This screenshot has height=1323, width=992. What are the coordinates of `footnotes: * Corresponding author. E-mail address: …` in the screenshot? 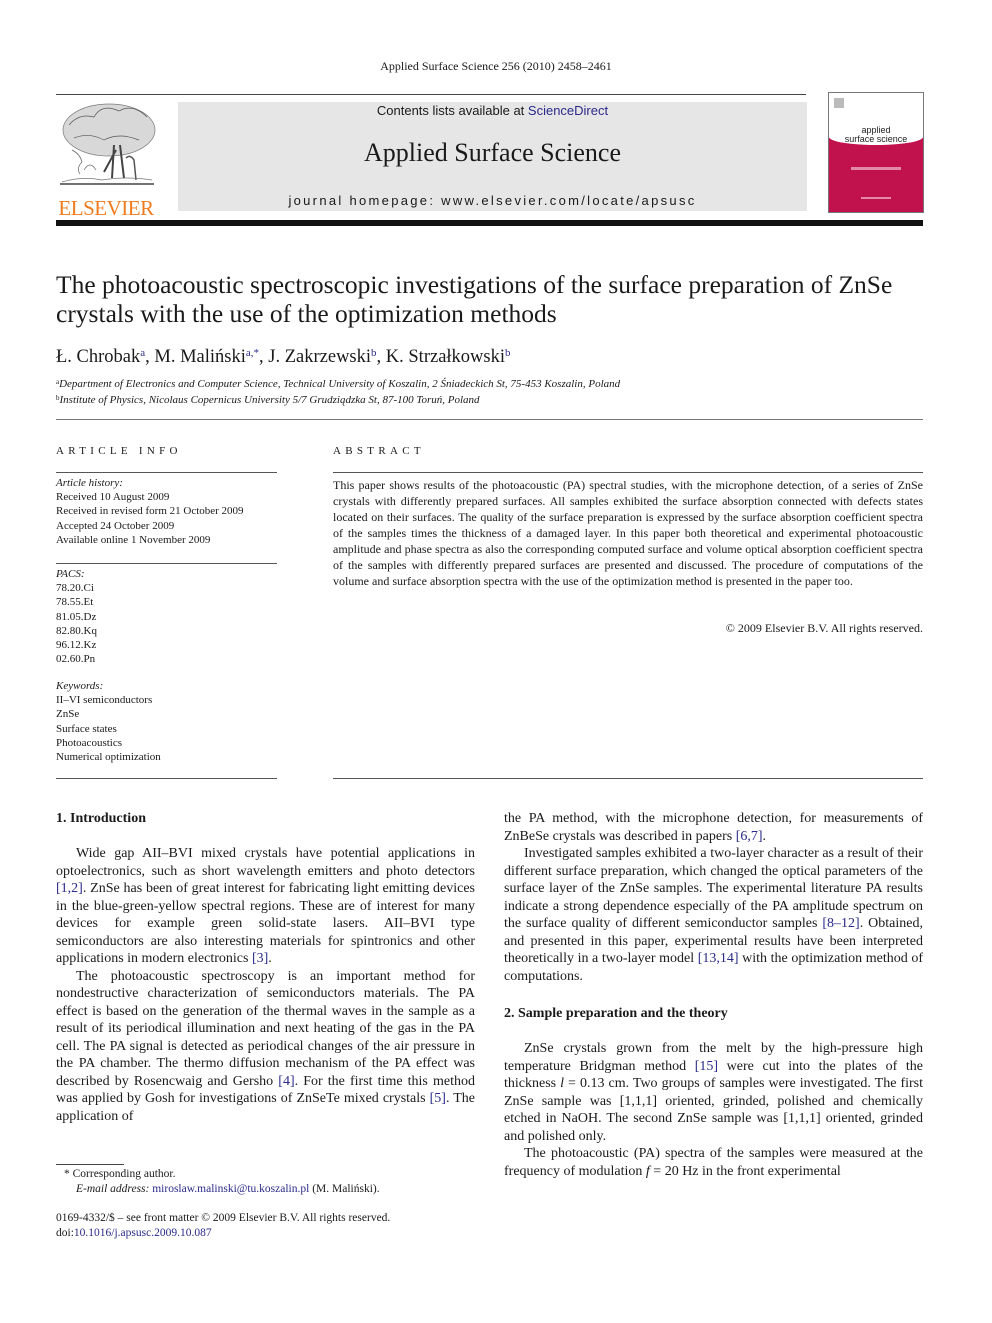 It's located at (222, 1182).